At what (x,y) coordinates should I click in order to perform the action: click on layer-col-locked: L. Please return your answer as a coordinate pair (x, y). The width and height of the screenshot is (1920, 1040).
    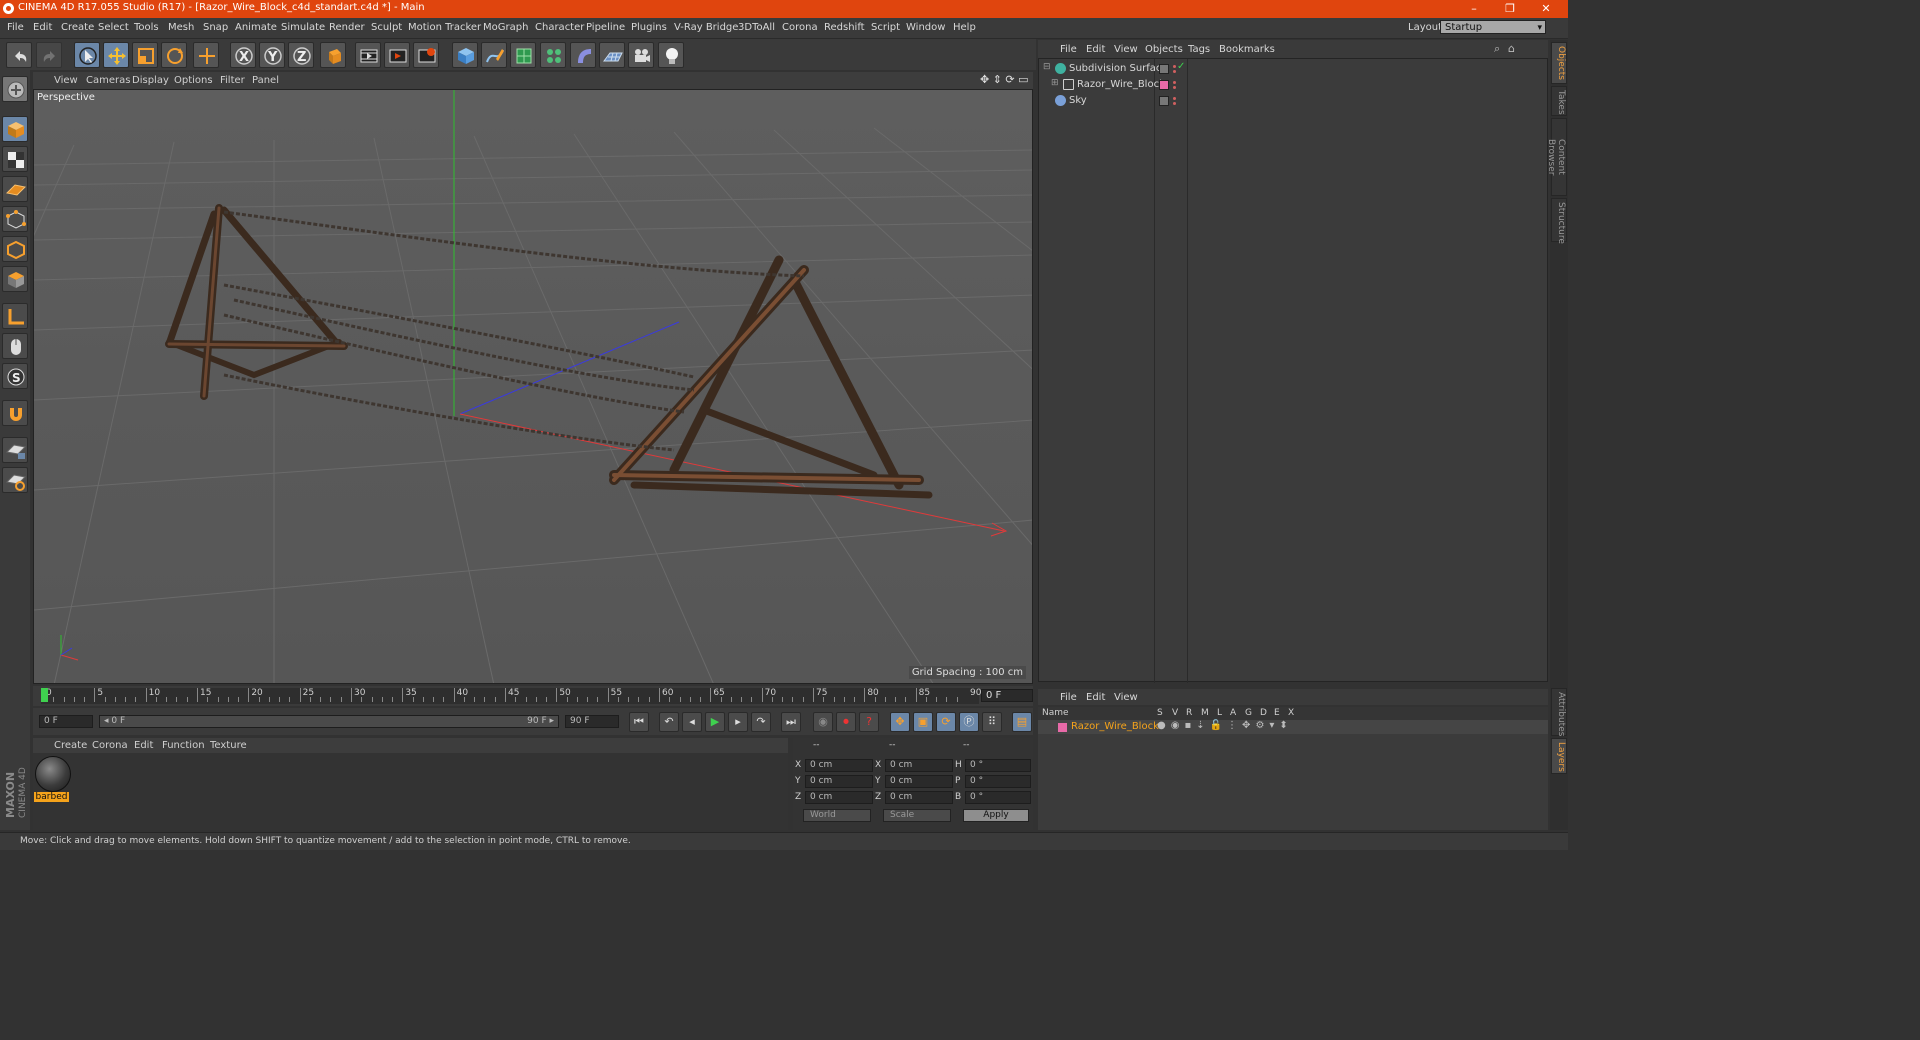
    Looking at the image, I should click on (1219, 713).